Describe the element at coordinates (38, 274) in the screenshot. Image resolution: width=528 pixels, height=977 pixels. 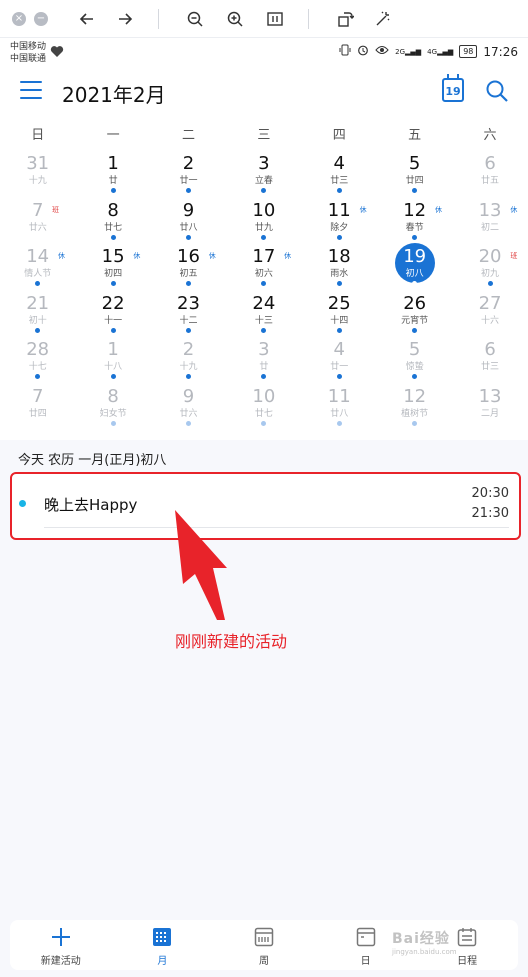
I see `lunar-label: 情人节` at that location.